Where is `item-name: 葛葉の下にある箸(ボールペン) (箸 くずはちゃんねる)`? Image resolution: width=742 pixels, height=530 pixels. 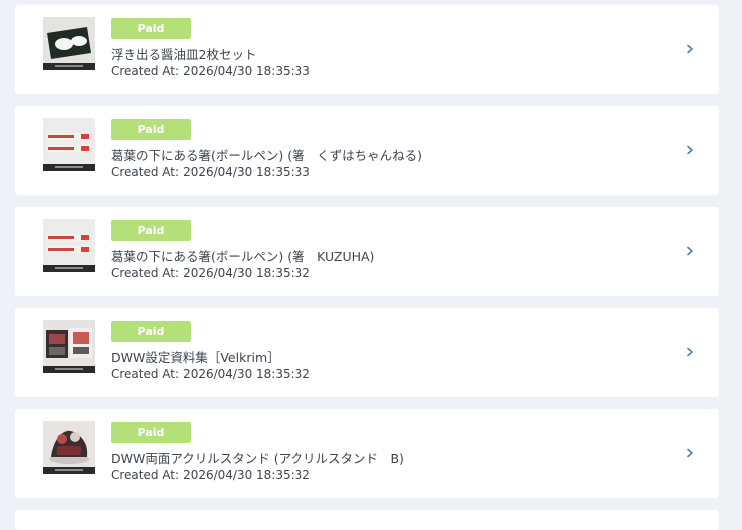
item-name: 葛葉の下にある箸(ボールペン) (箸 くずはちゃんねる) is located at coordinates (266, 155).